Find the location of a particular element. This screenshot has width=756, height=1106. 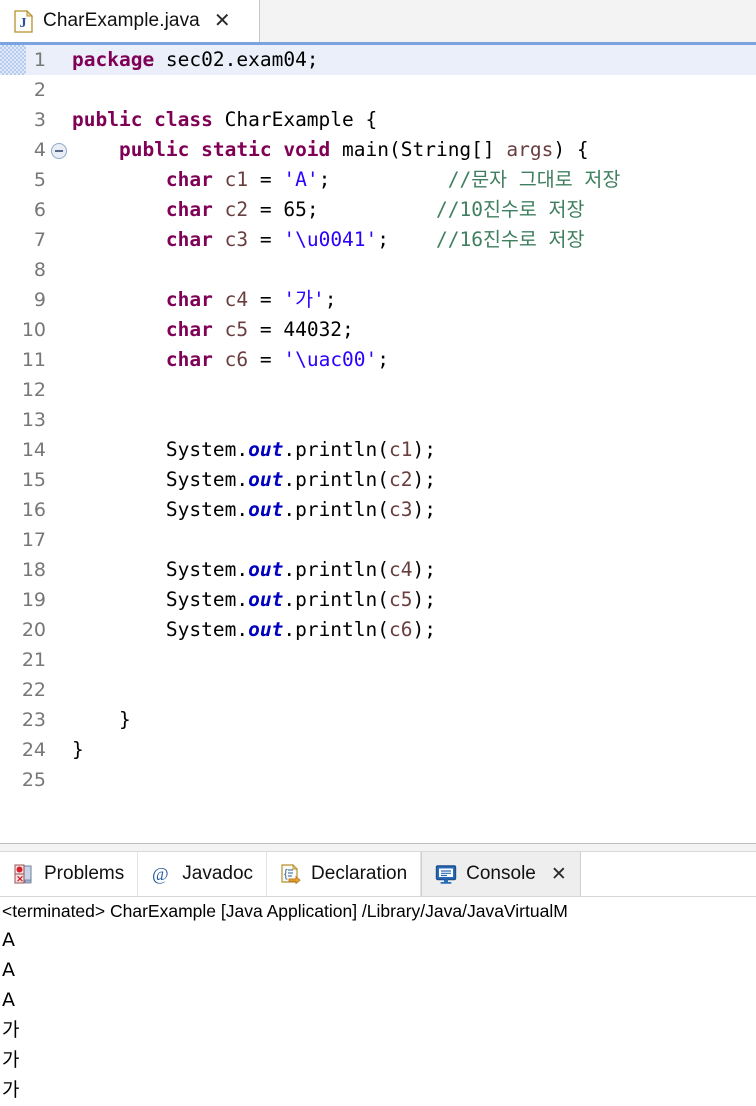

fold-collapse-icon is located at coordinates (59, 150).